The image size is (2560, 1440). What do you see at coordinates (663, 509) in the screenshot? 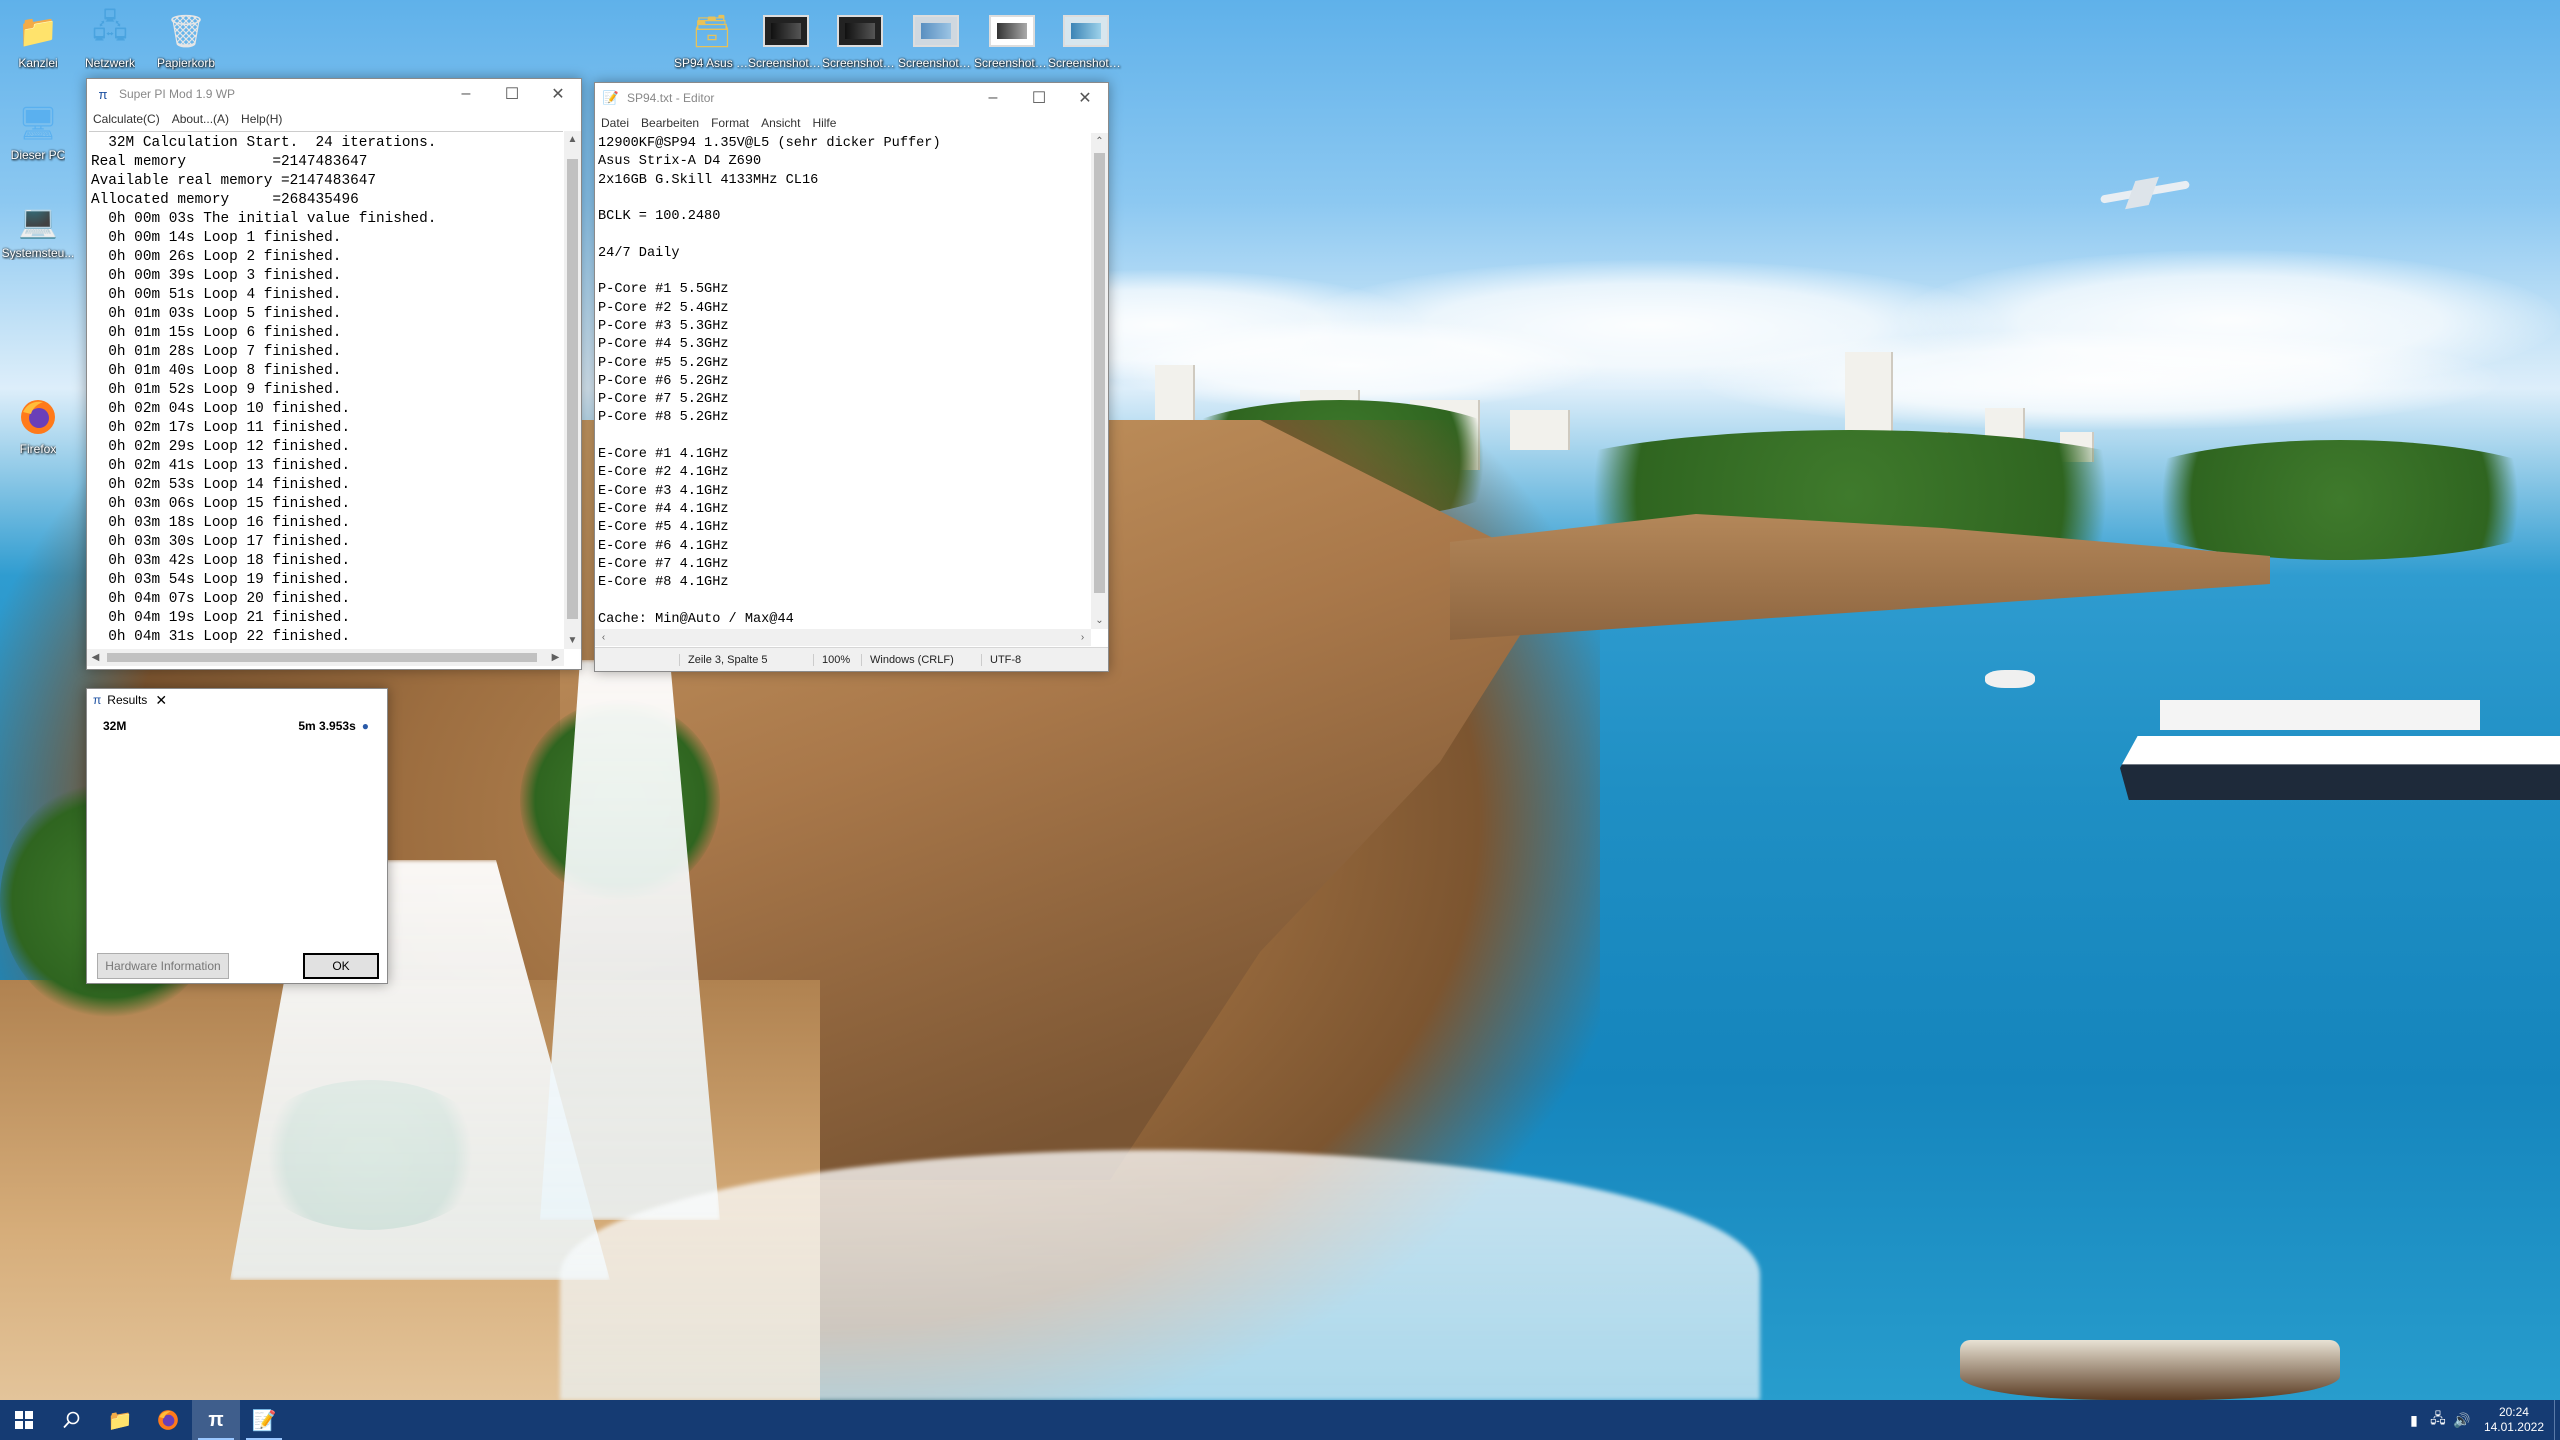
I see `text-line: E-Core #4 4.1GHz` at bounding box center [663, 509].